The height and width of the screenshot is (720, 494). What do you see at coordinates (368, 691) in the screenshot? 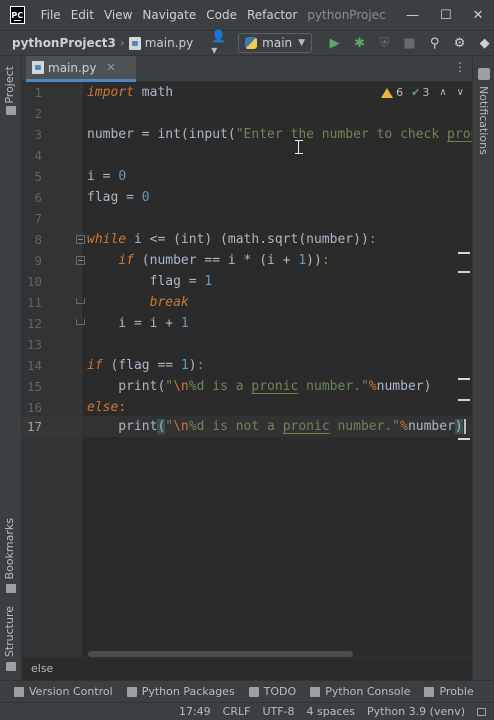
I see `tool-python-console-label: Python Console` at bounding box center [368, 691].